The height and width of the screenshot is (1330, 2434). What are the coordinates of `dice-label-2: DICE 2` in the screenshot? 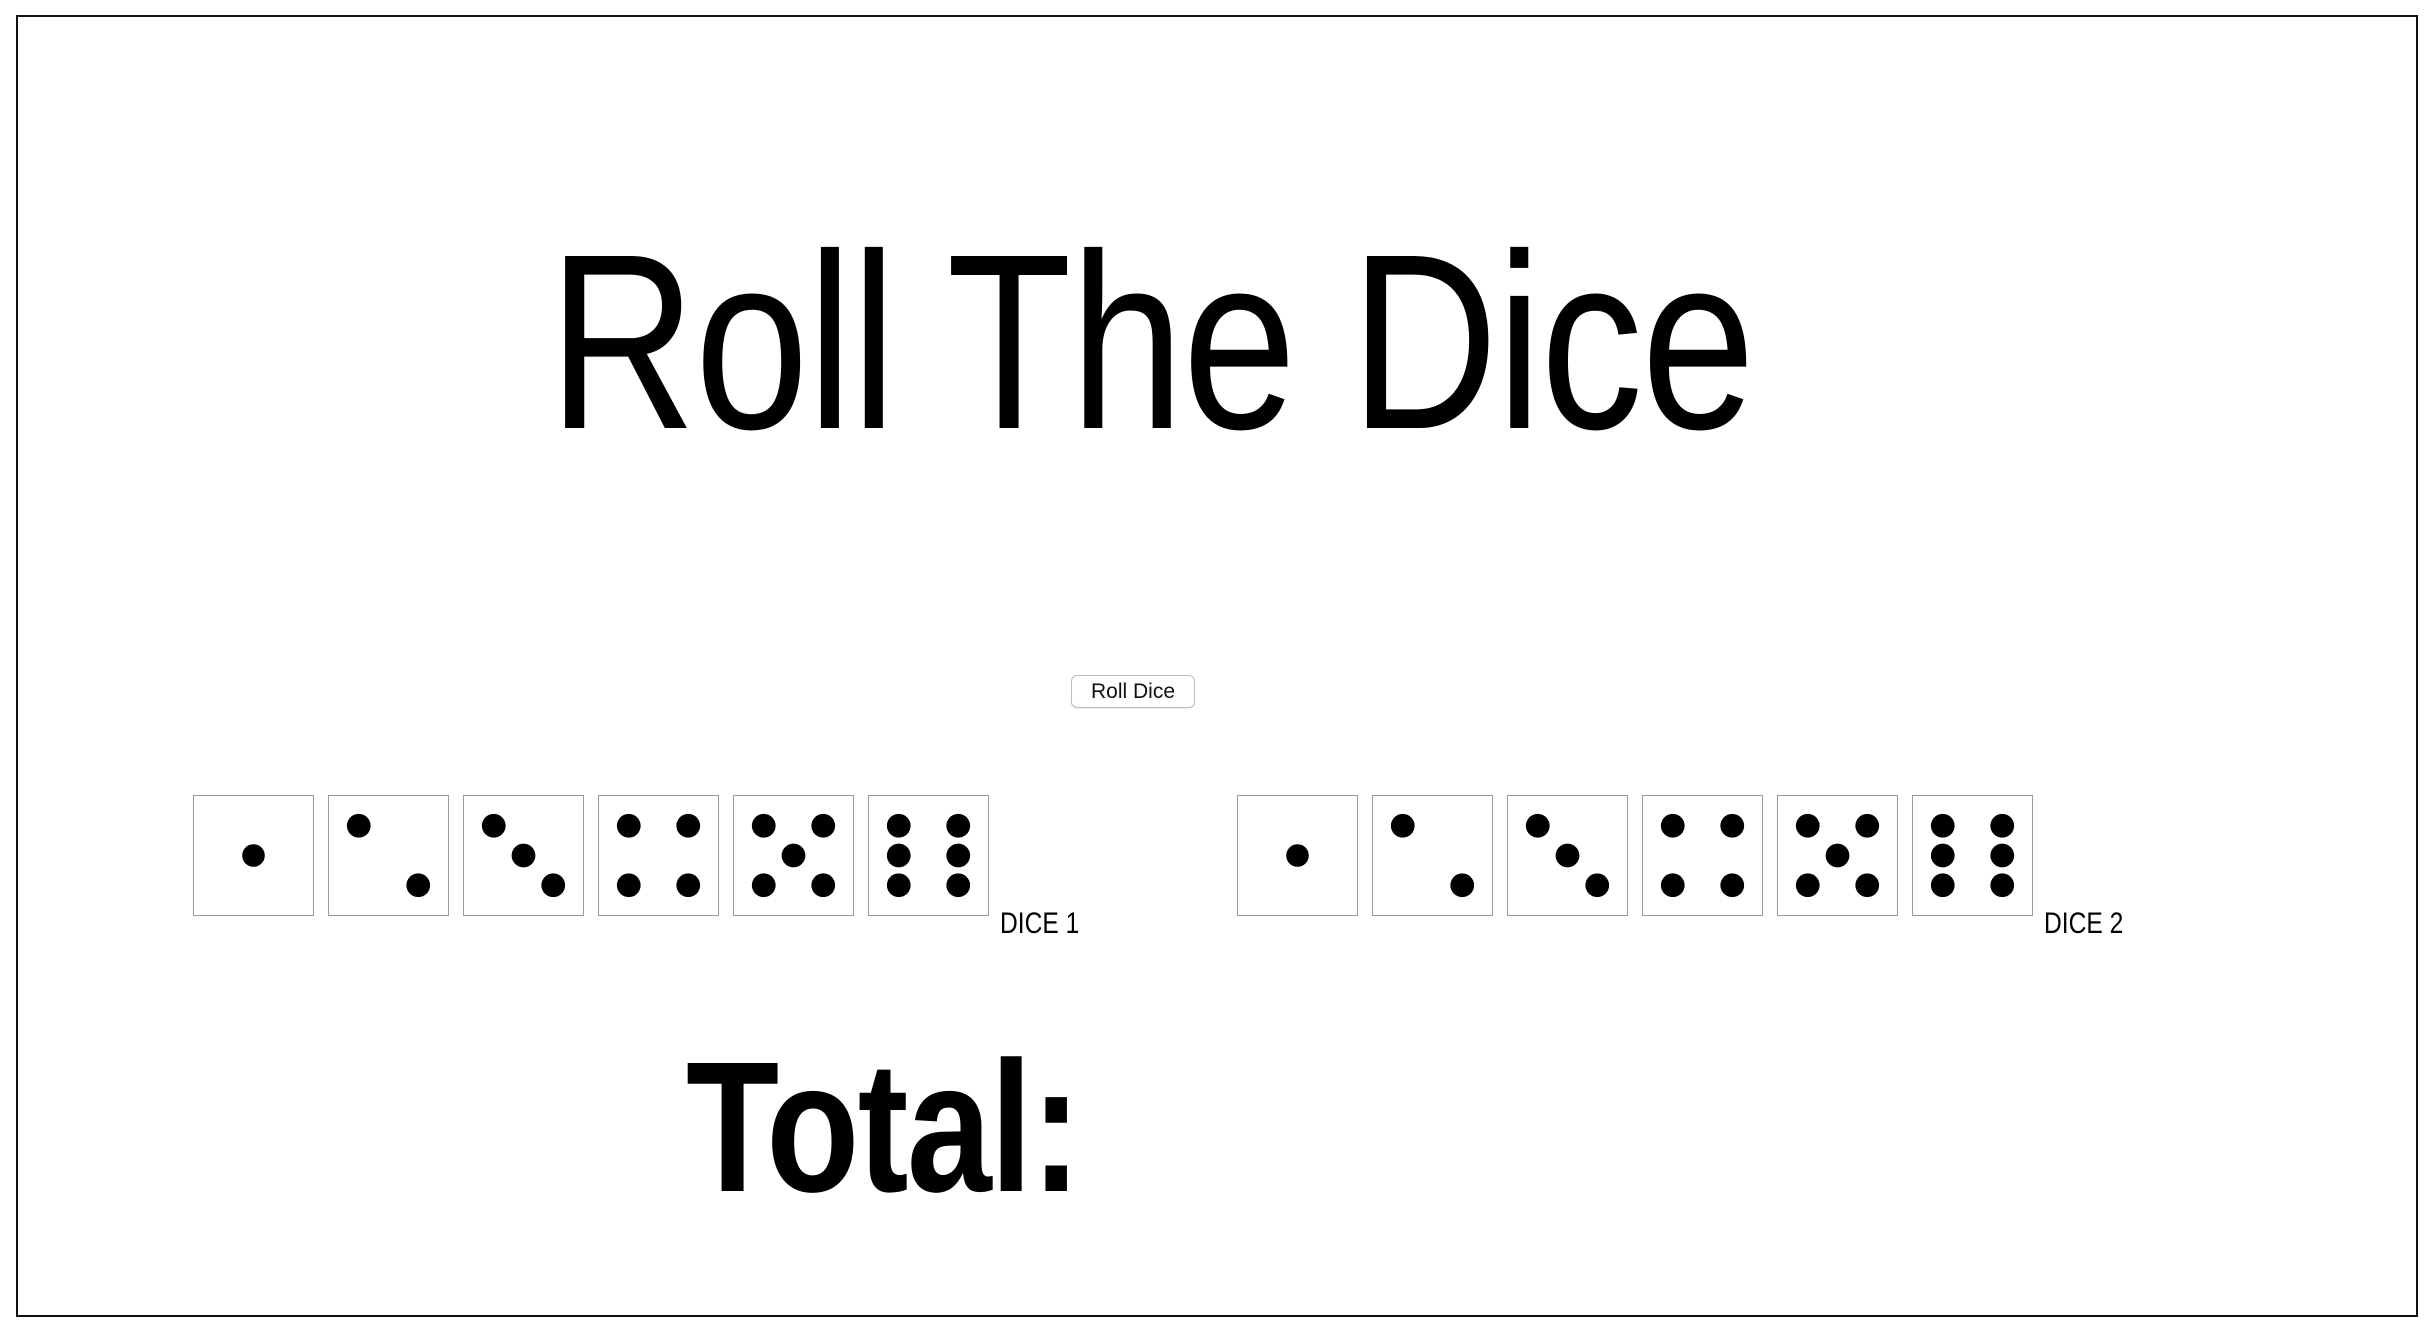 It's located at (2084, 923).